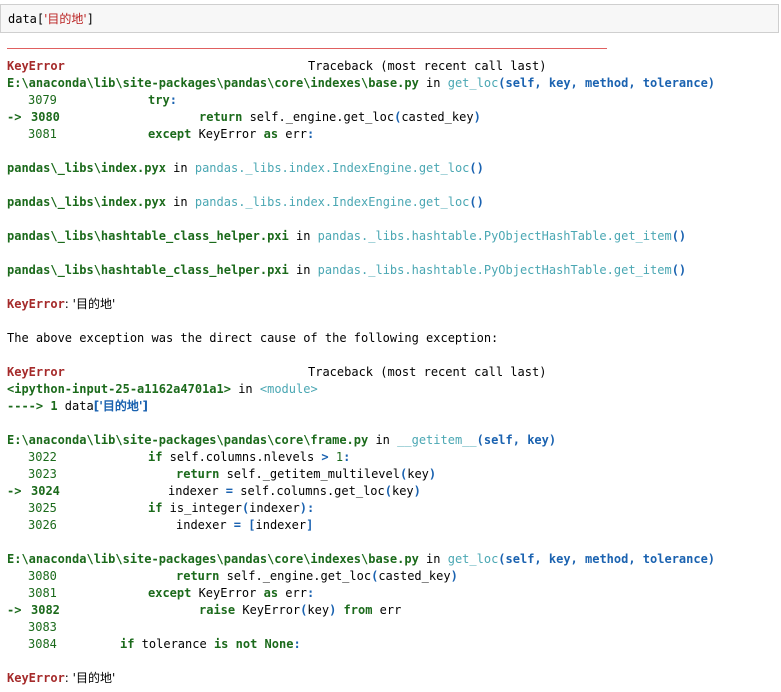  I want to click on tb1-frame4-file: pandas\_libs\hashtable_class_helper.pxi, so click(148, 236).